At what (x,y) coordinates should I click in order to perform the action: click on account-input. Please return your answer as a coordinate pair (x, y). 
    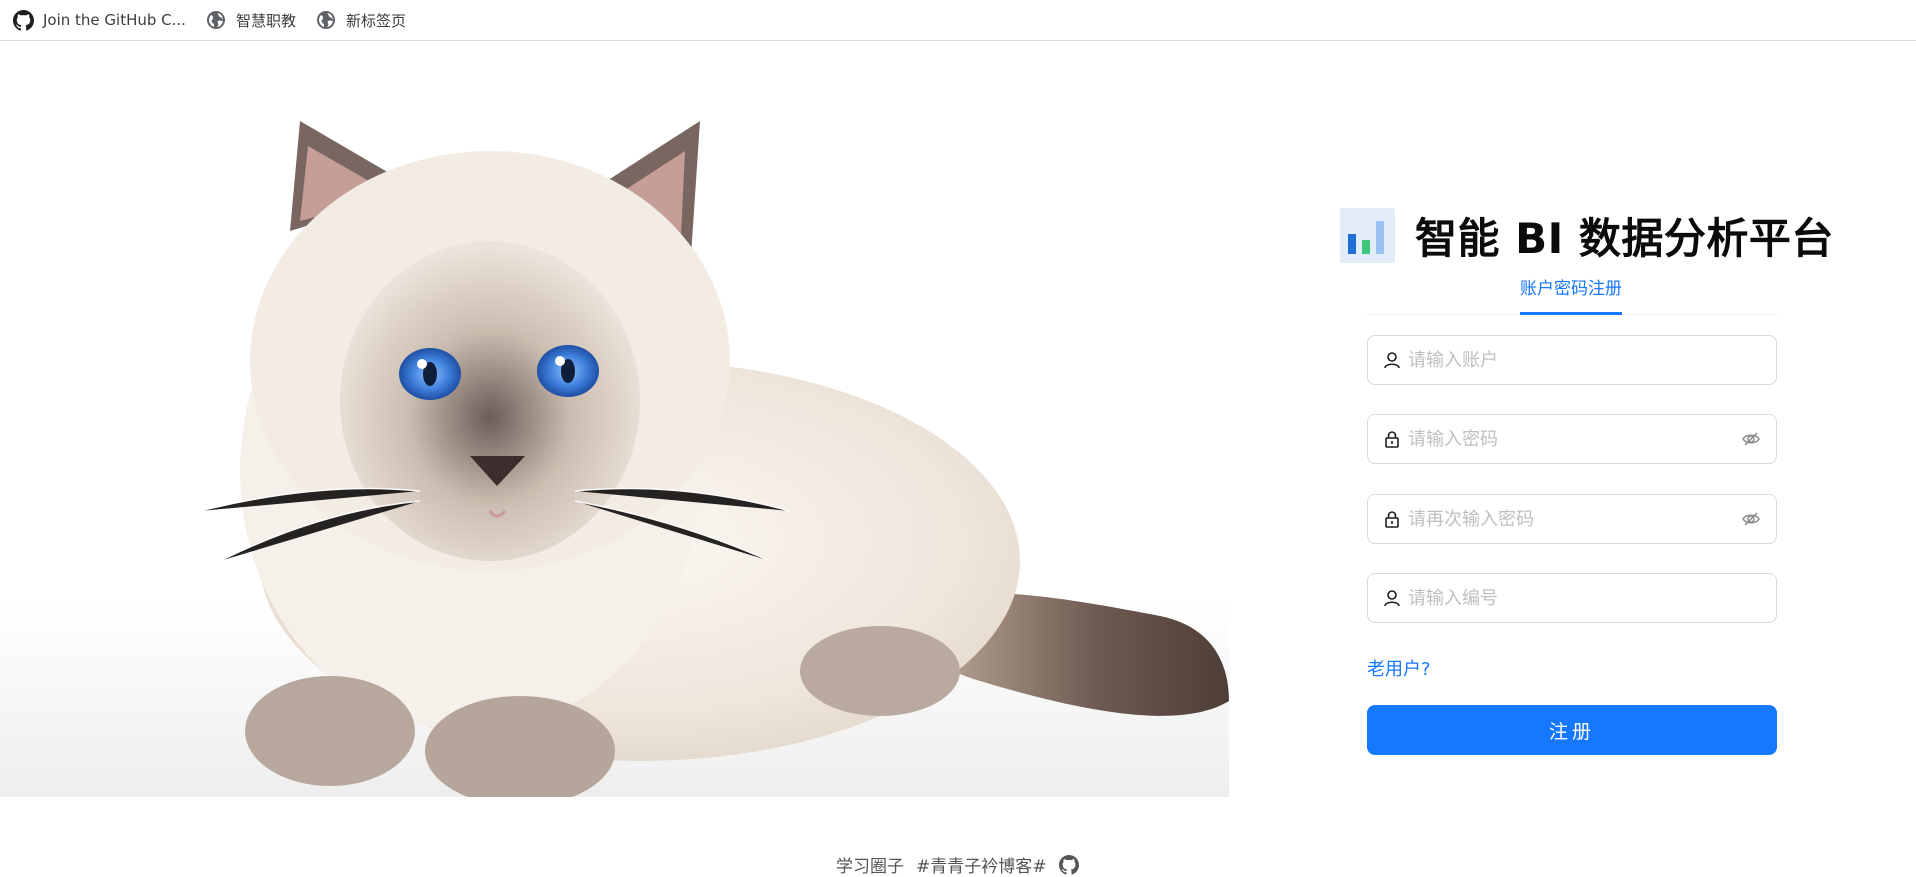
    Looking at the image, I should click on (1585, 360).